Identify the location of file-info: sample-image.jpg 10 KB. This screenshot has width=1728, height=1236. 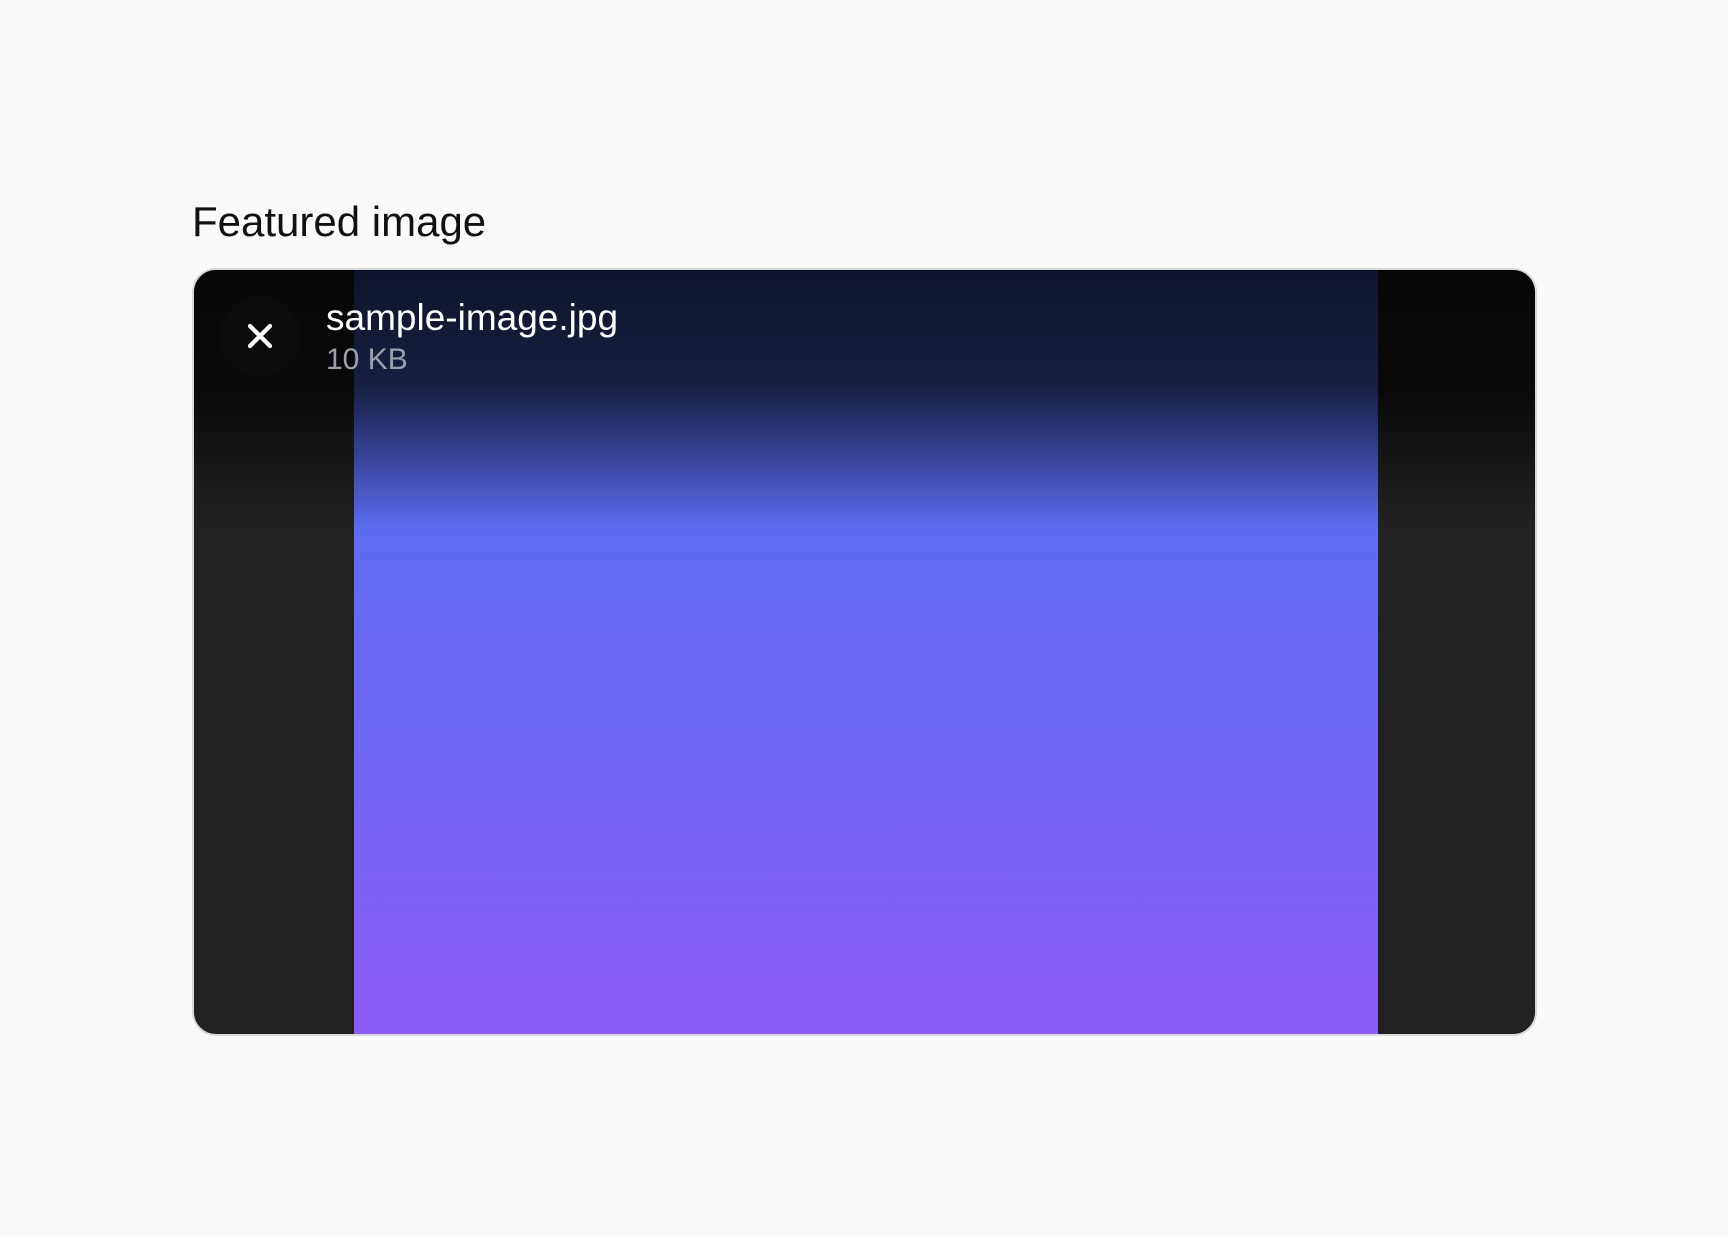
(472, 338).